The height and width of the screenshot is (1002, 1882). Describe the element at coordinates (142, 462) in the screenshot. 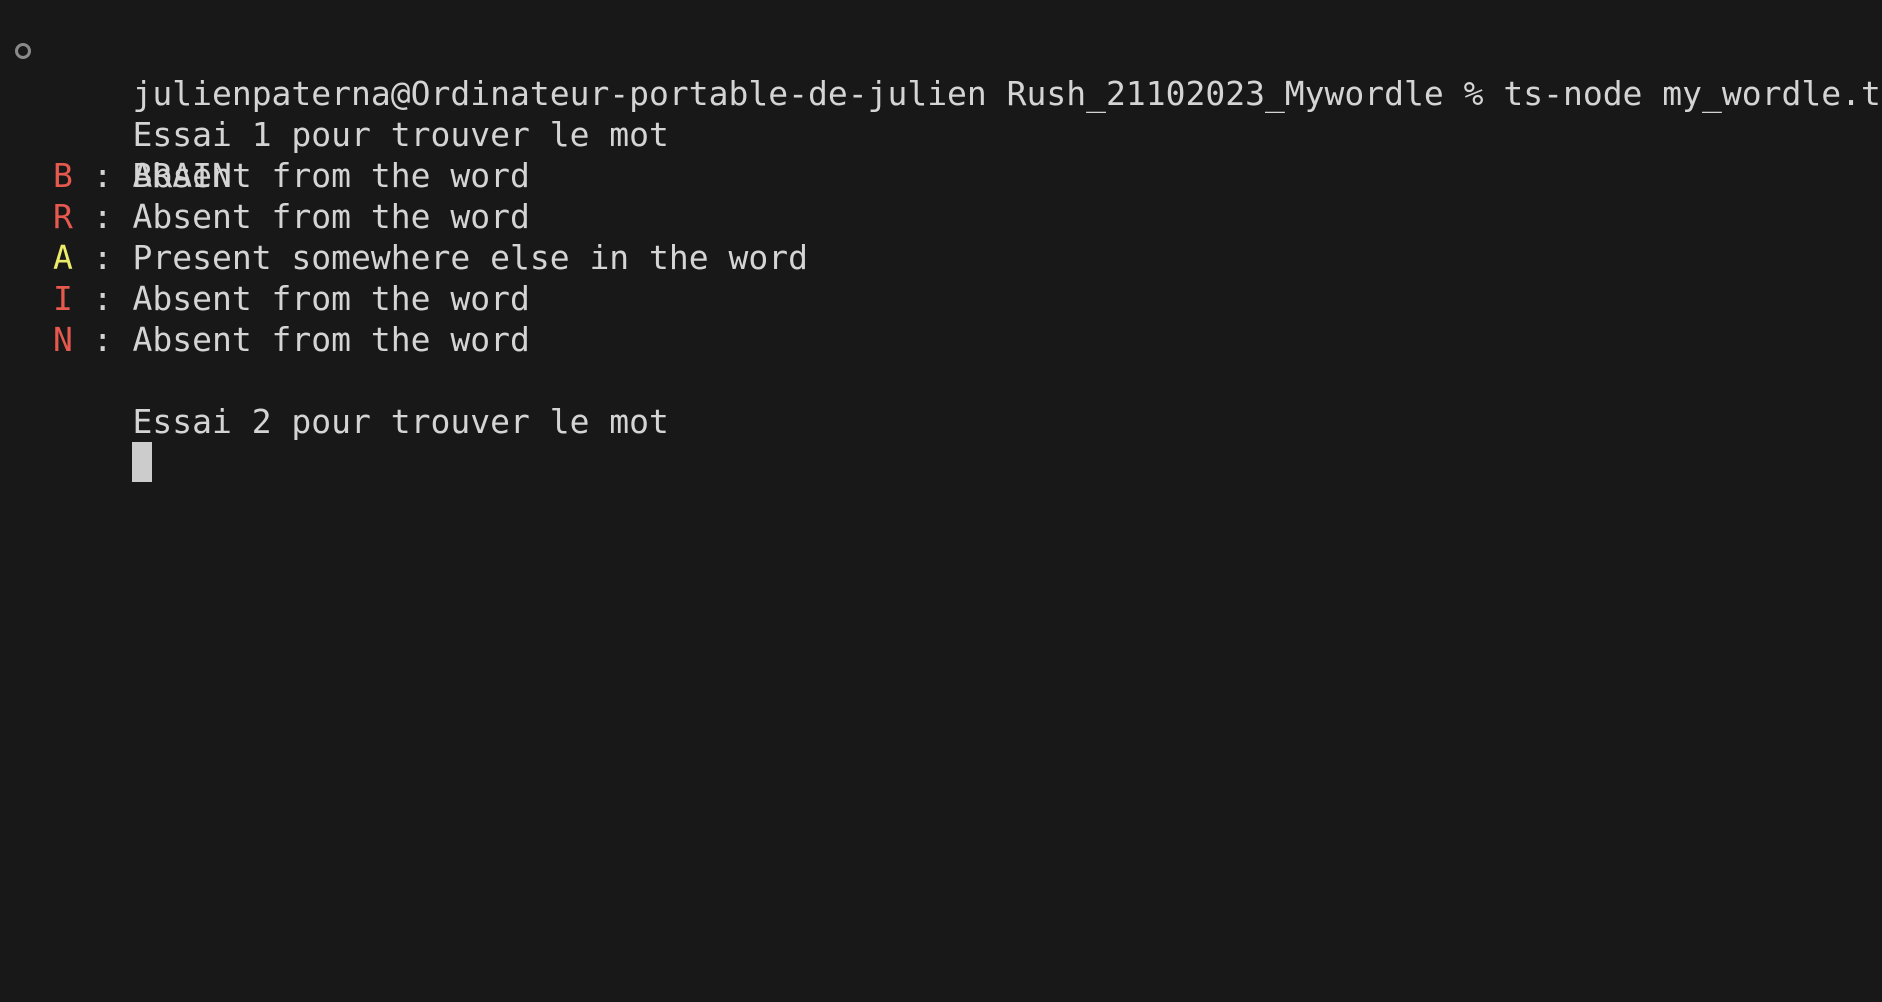

I see `text-cursor` at that location.